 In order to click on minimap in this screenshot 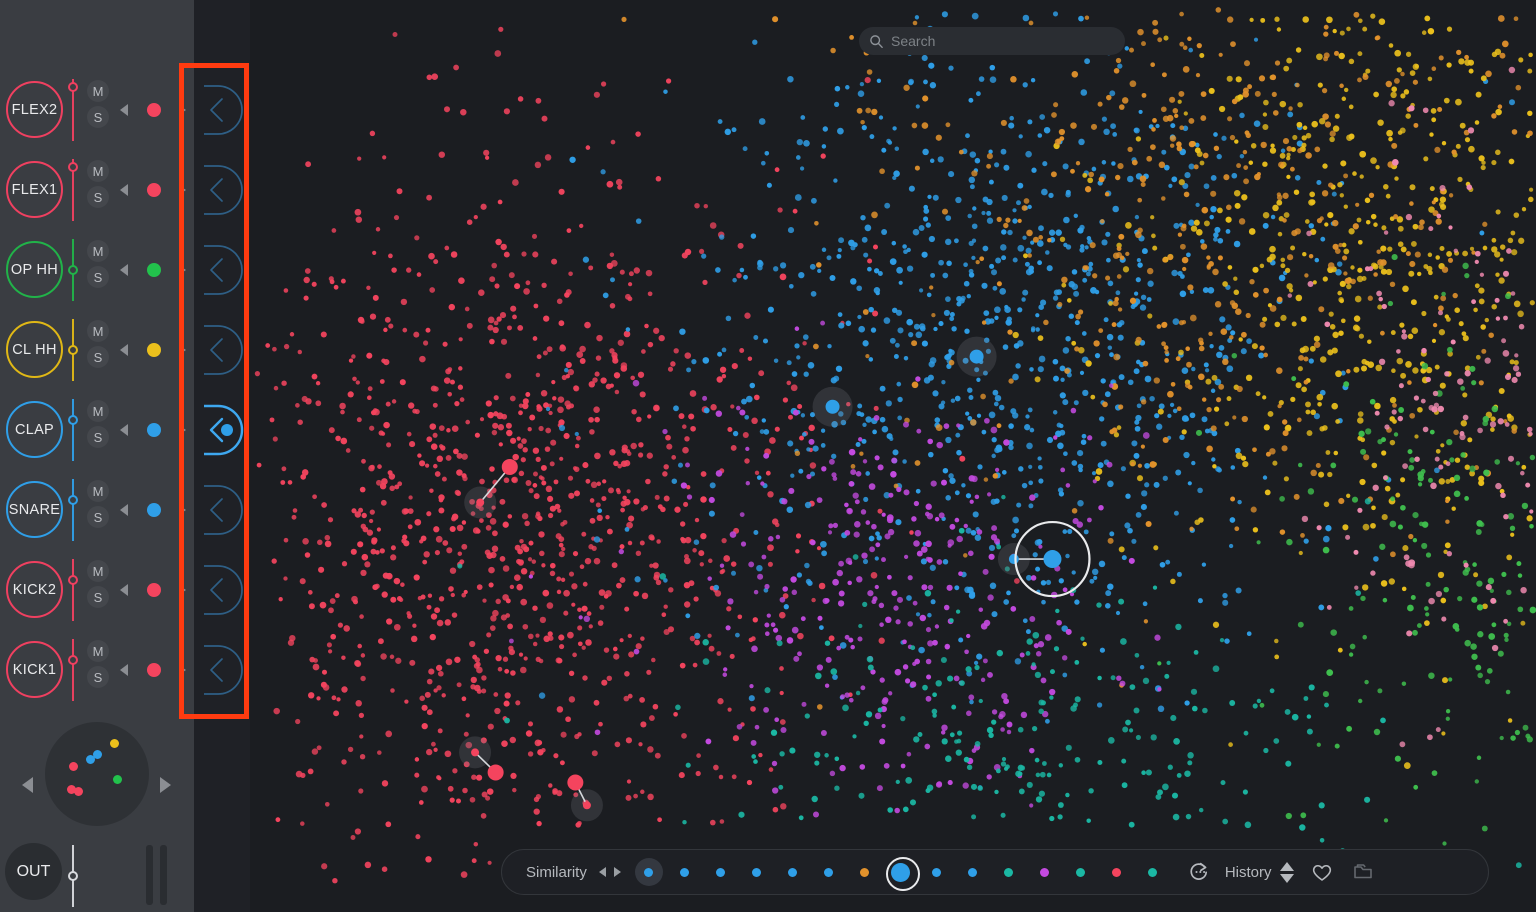, I will do `click(97, 774)`.